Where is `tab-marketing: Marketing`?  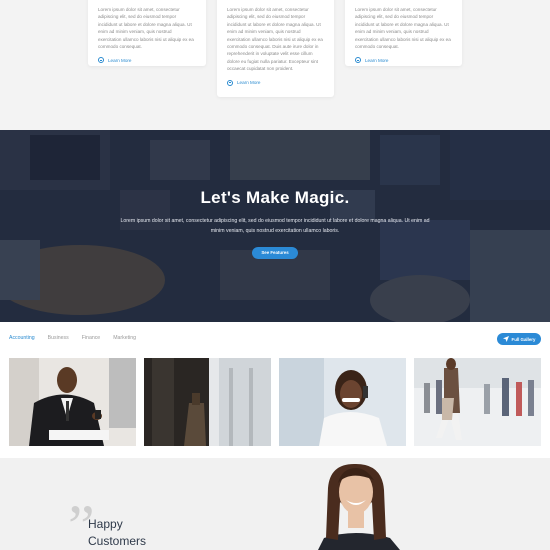 tab-marketing: Marketing is located at coordinates (124, 338).